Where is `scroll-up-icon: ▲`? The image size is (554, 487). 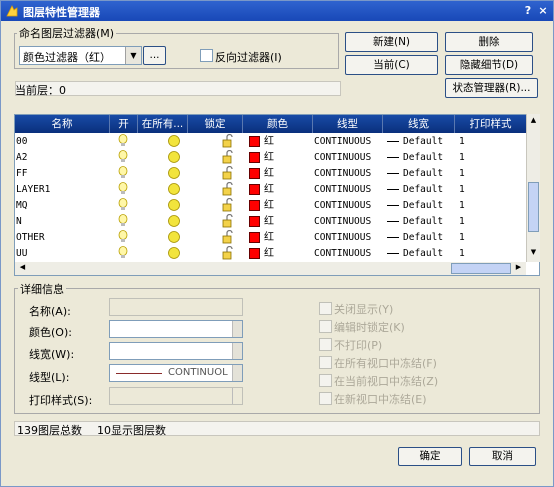
scroll-up-icon: ▲ is located at coordinates (533, 121).